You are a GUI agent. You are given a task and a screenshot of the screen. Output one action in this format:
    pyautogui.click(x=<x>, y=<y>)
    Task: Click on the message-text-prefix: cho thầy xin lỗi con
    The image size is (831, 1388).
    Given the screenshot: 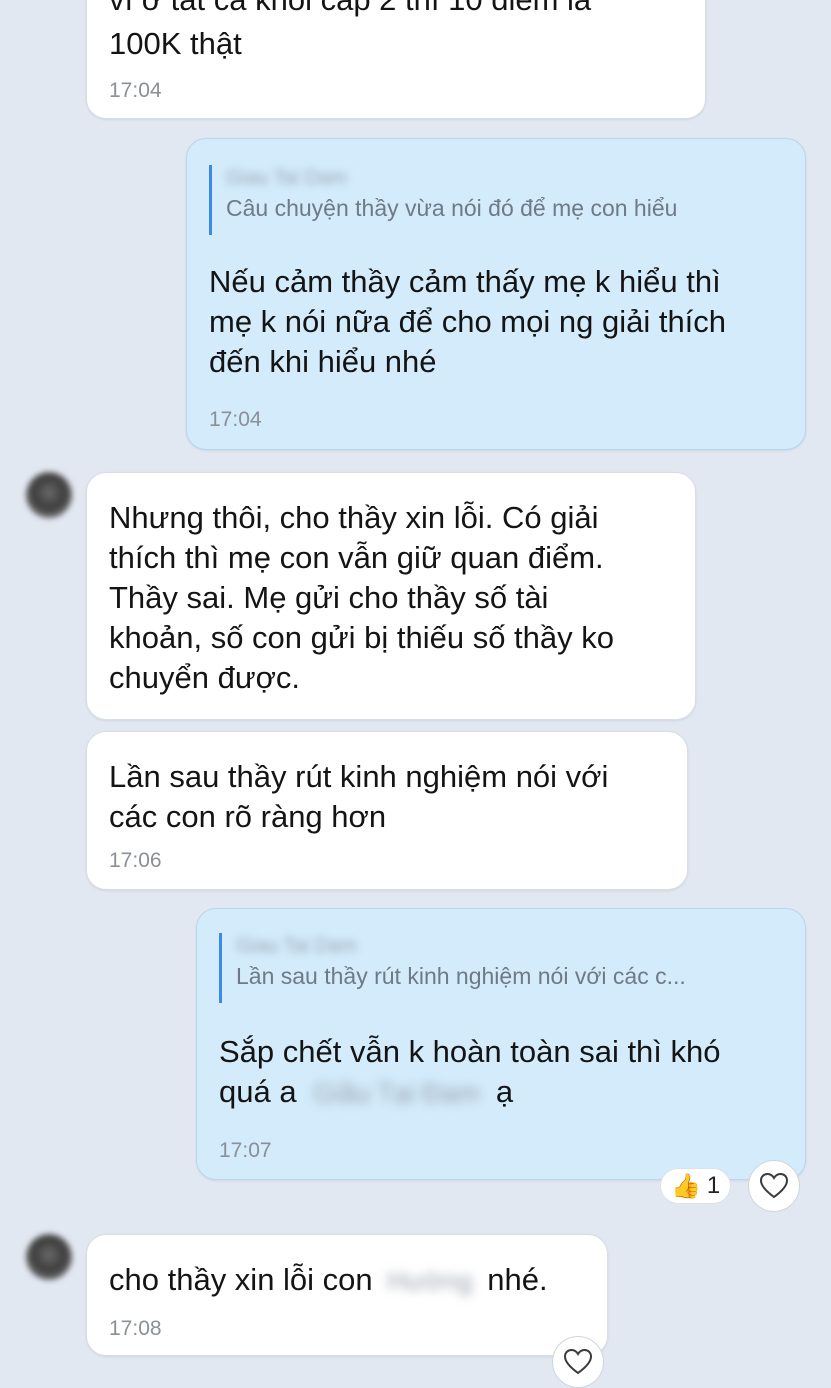 What is the action you would take?
    pyautogui.click(x=241, y=1279)
    